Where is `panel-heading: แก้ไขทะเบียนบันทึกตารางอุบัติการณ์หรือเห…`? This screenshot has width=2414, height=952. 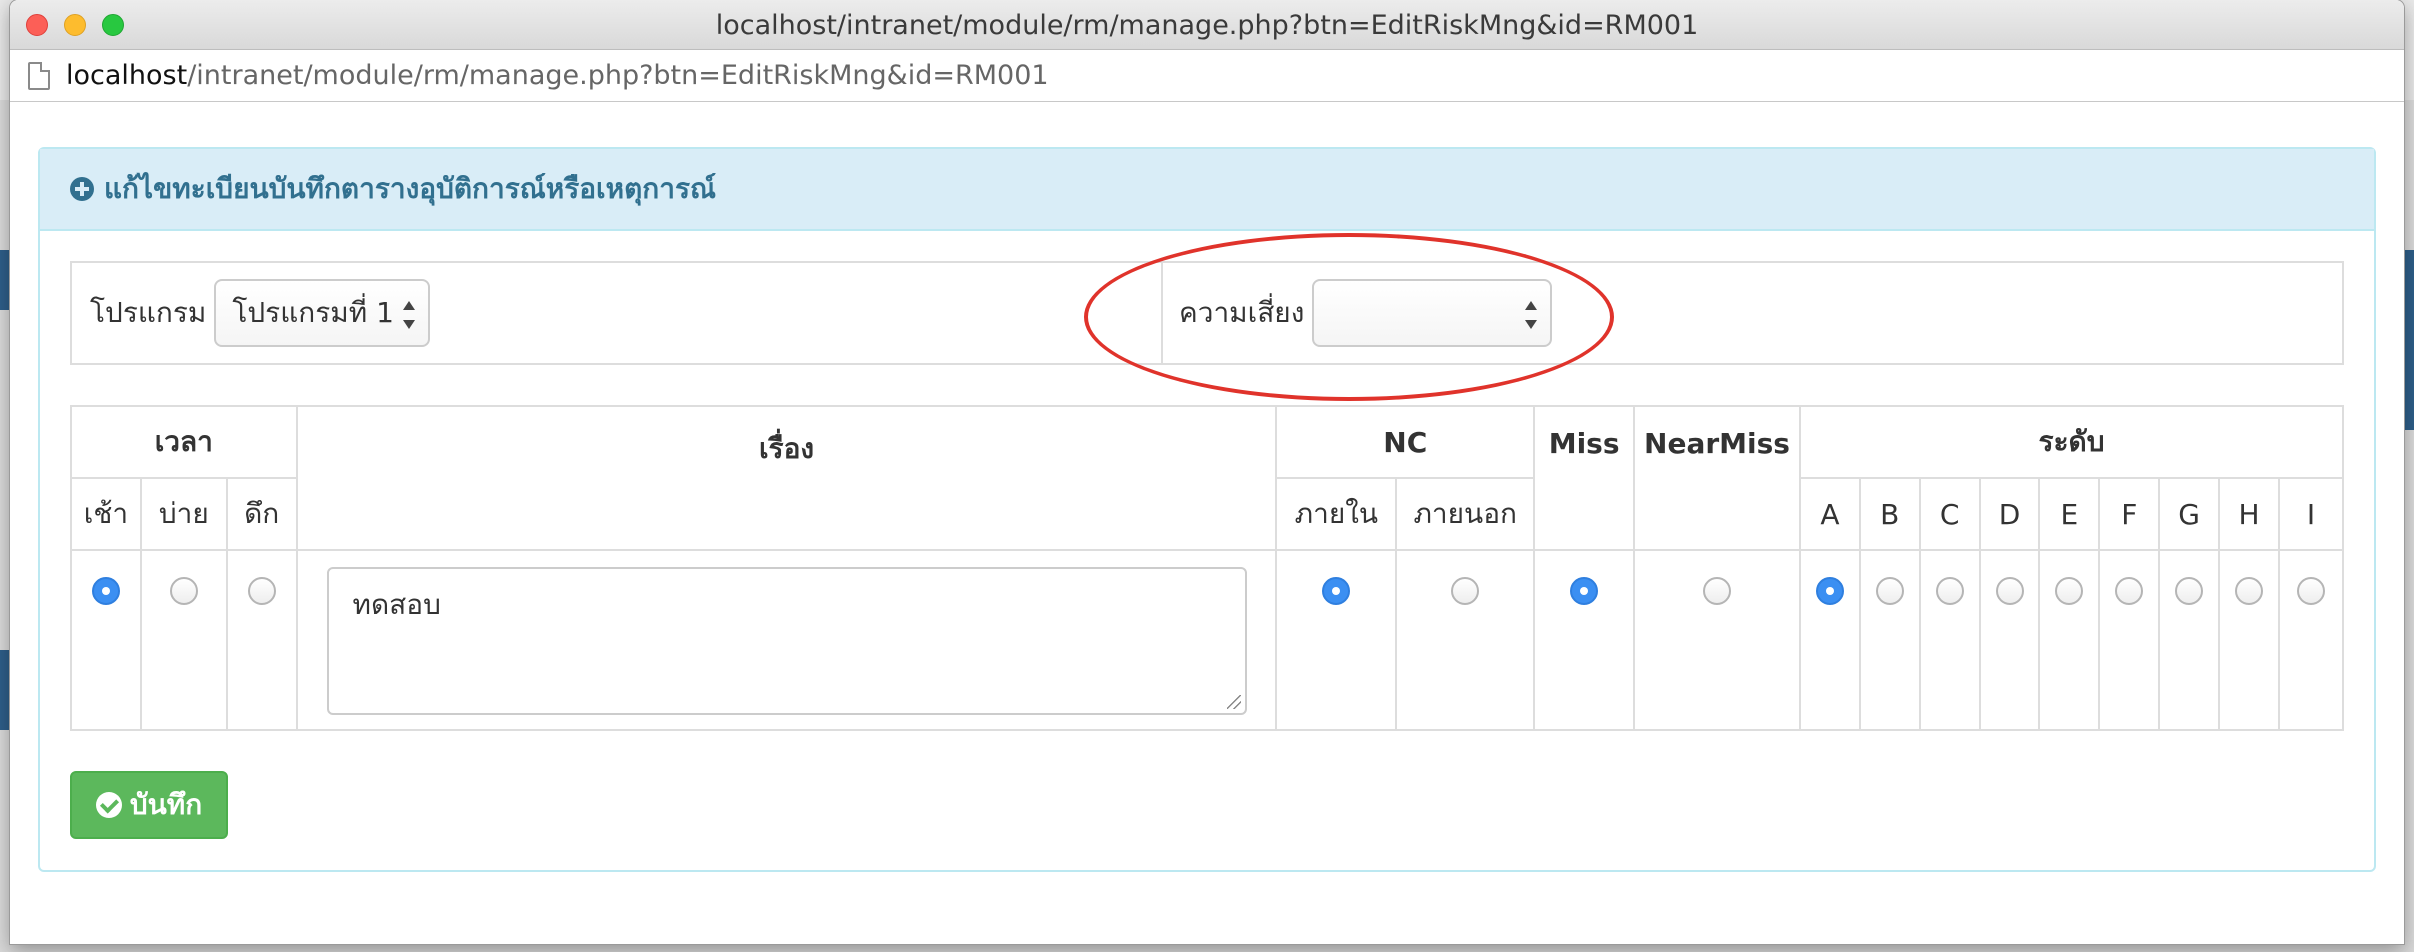 panel-heading: แก้ไขทะเบียนบันทึกตารางอุบัติการณ์หรือเห… is located at coordinates (1207, 190).